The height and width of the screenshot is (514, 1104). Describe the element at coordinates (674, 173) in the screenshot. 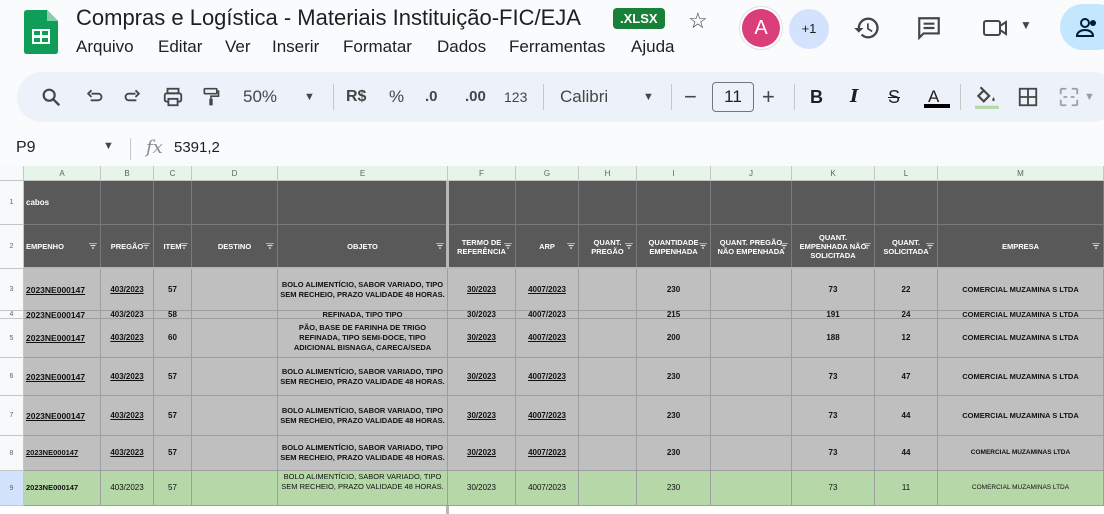

I see `column-header-i: I` at that location.